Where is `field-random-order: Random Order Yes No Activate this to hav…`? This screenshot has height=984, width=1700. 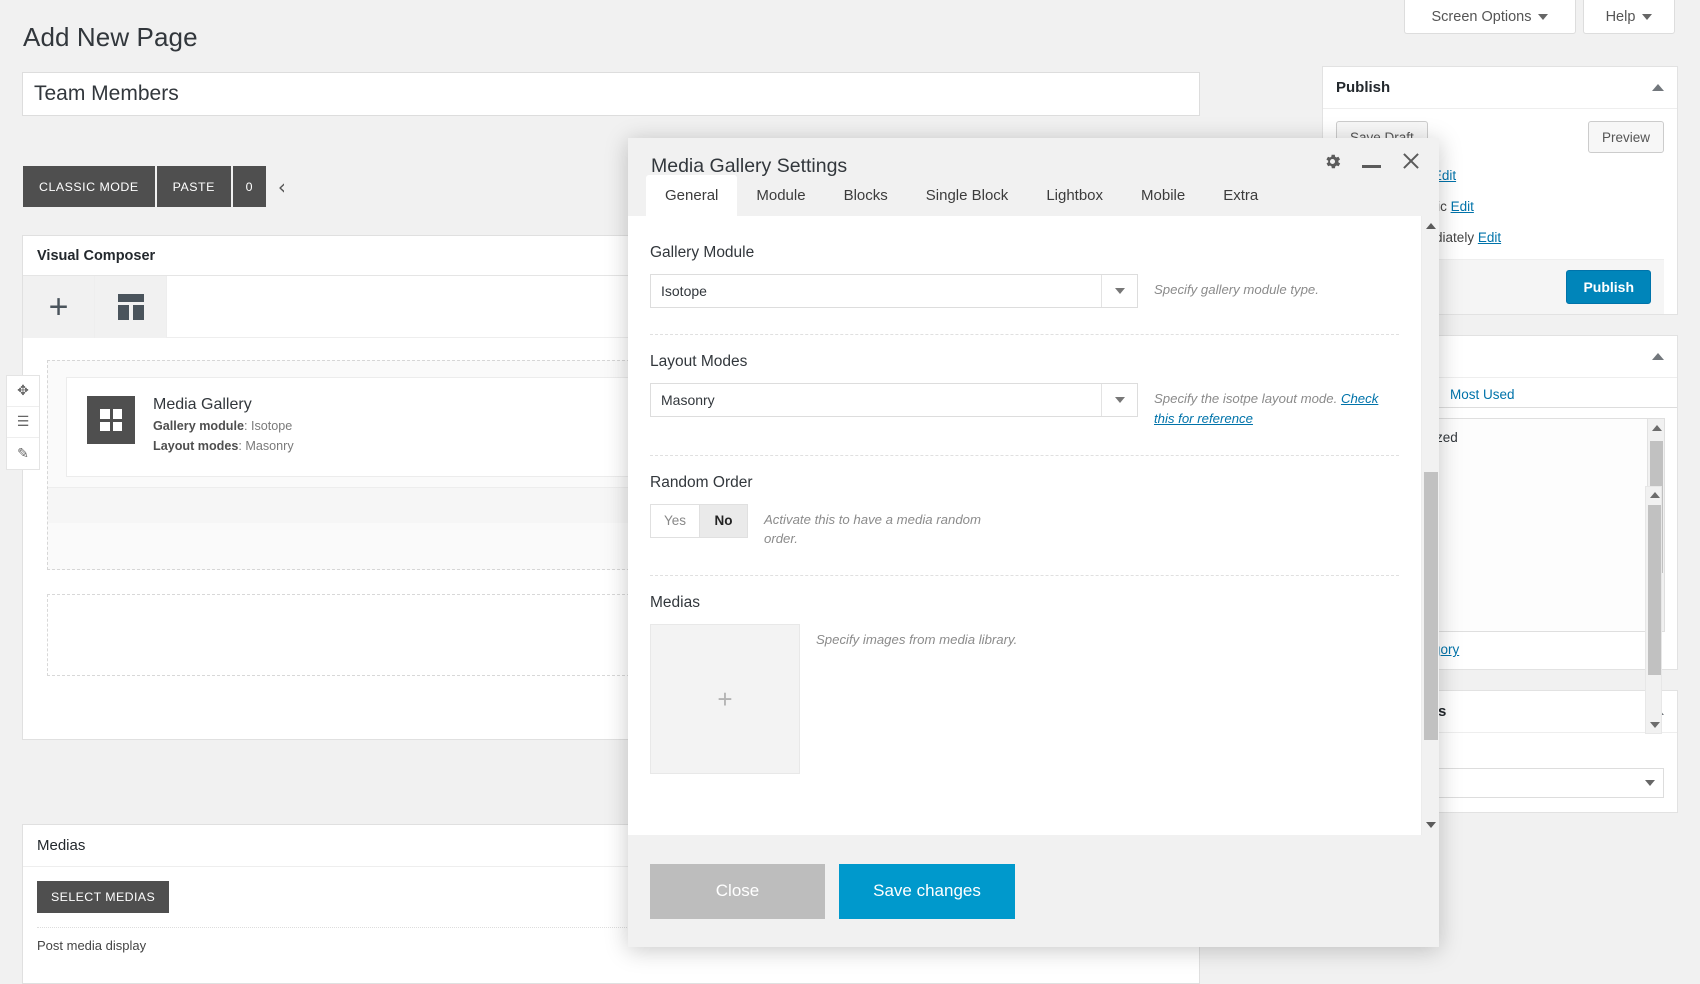
field-random-order: Random Order Yes No Activate this to hav… is located at coordinates (1024, 516).